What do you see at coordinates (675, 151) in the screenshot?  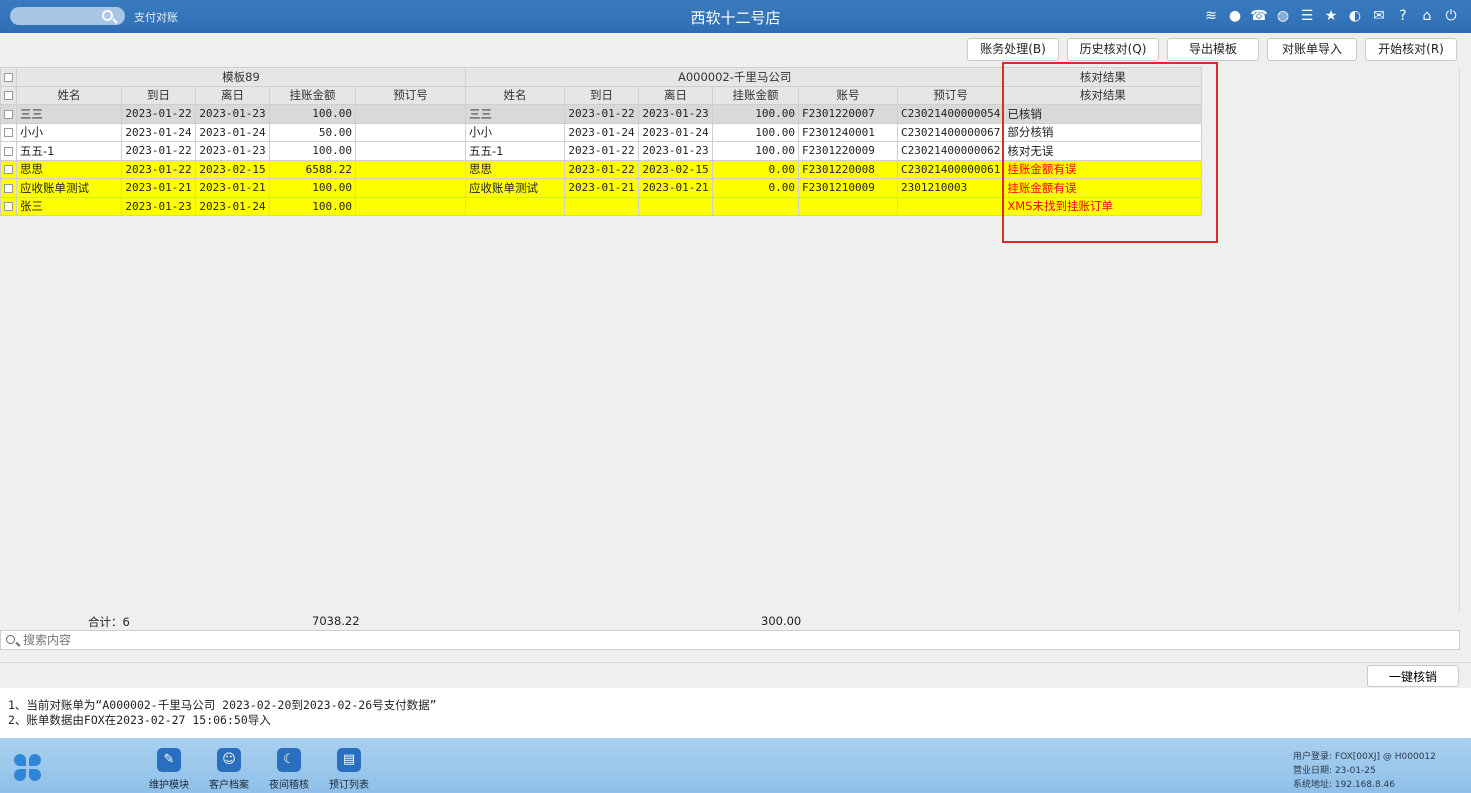 I see `cell-r-dep: 2023-01-23` at bounding box center [675, 151].